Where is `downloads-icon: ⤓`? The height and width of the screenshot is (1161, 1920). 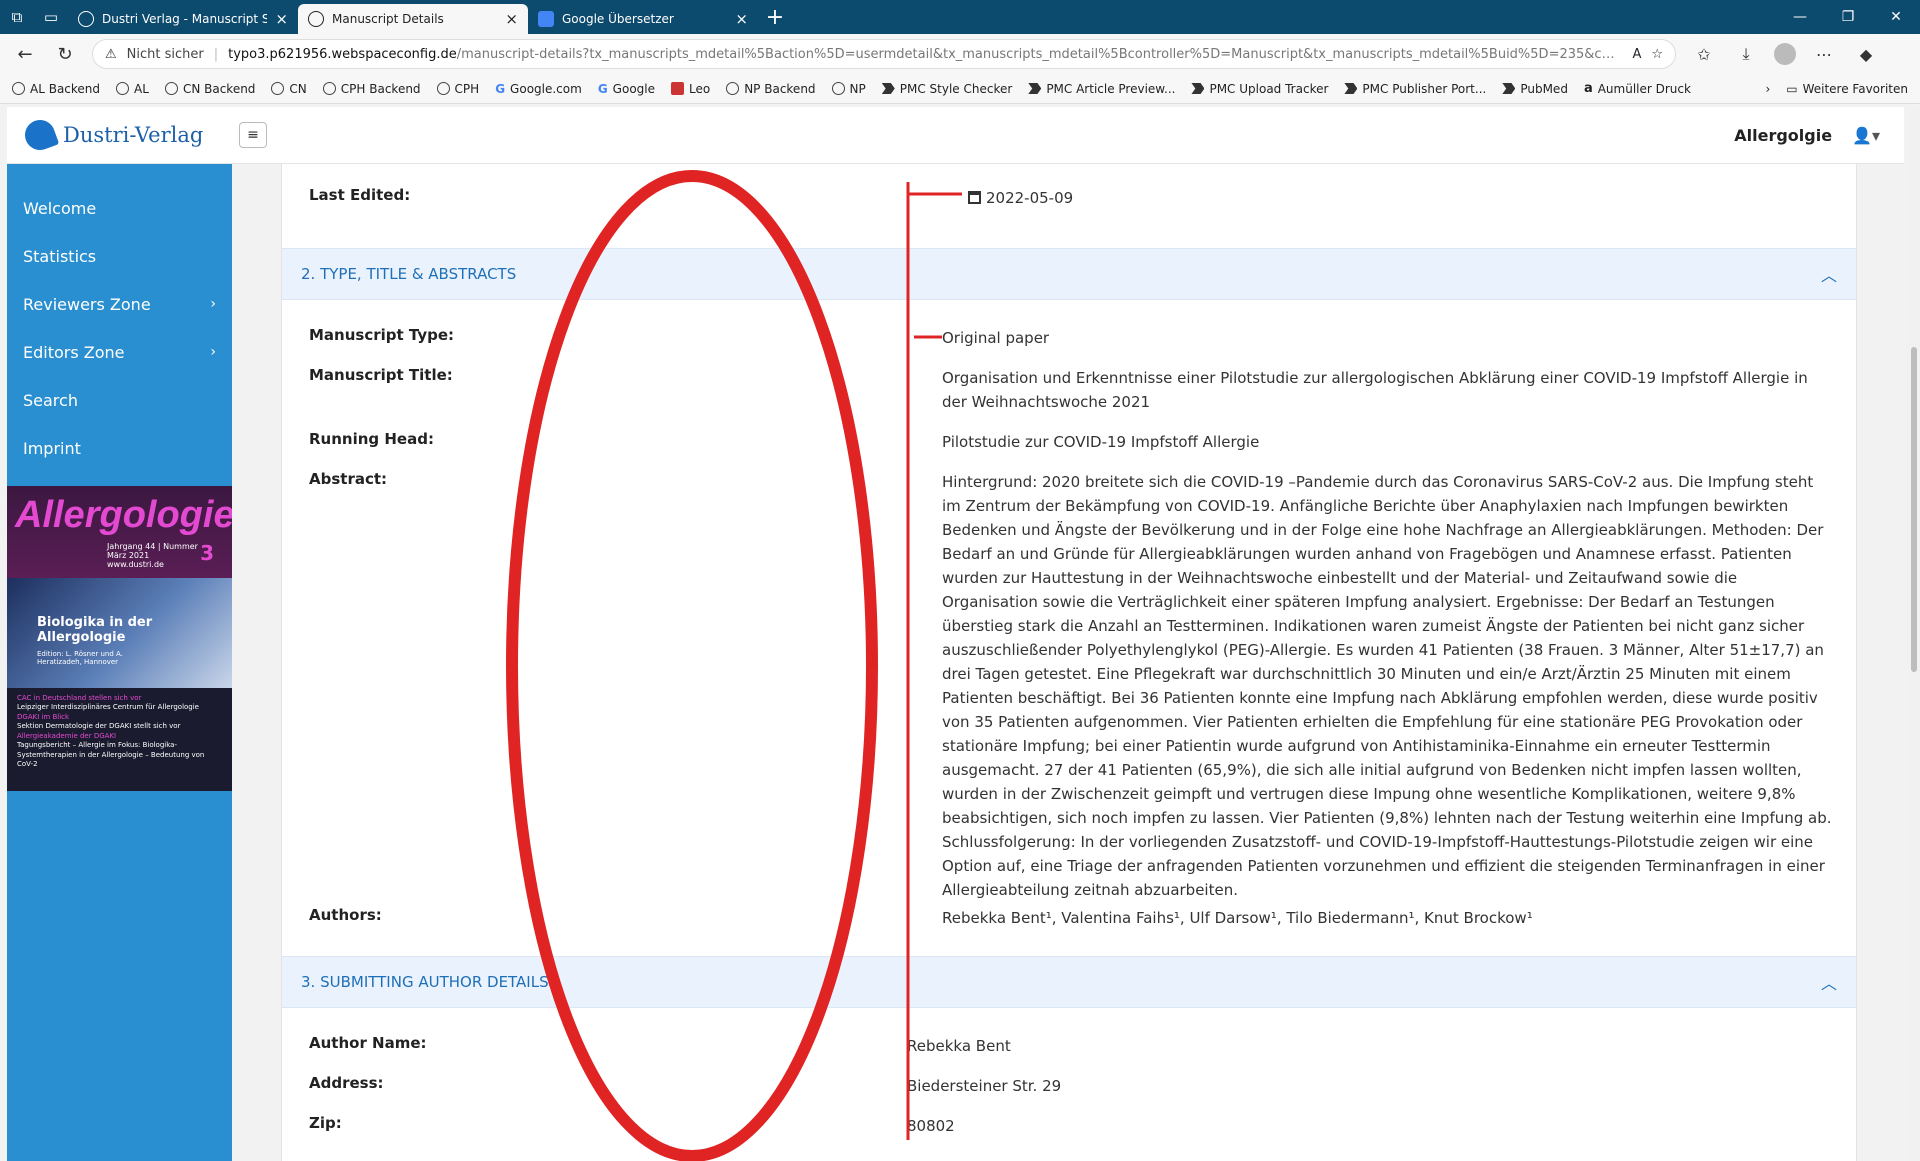
downloads-icon: ⤓ is located at coordinates (1746, 54).